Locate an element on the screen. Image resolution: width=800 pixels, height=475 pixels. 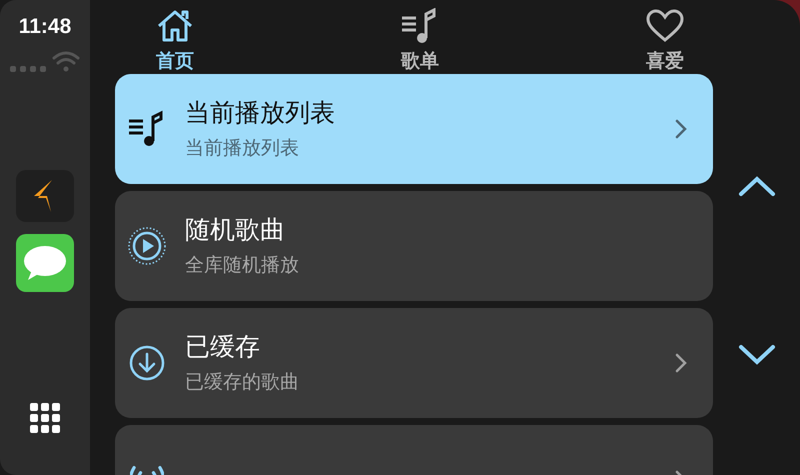
row-subtitle: 当前播放列表 is located at coordinates (242, 148).